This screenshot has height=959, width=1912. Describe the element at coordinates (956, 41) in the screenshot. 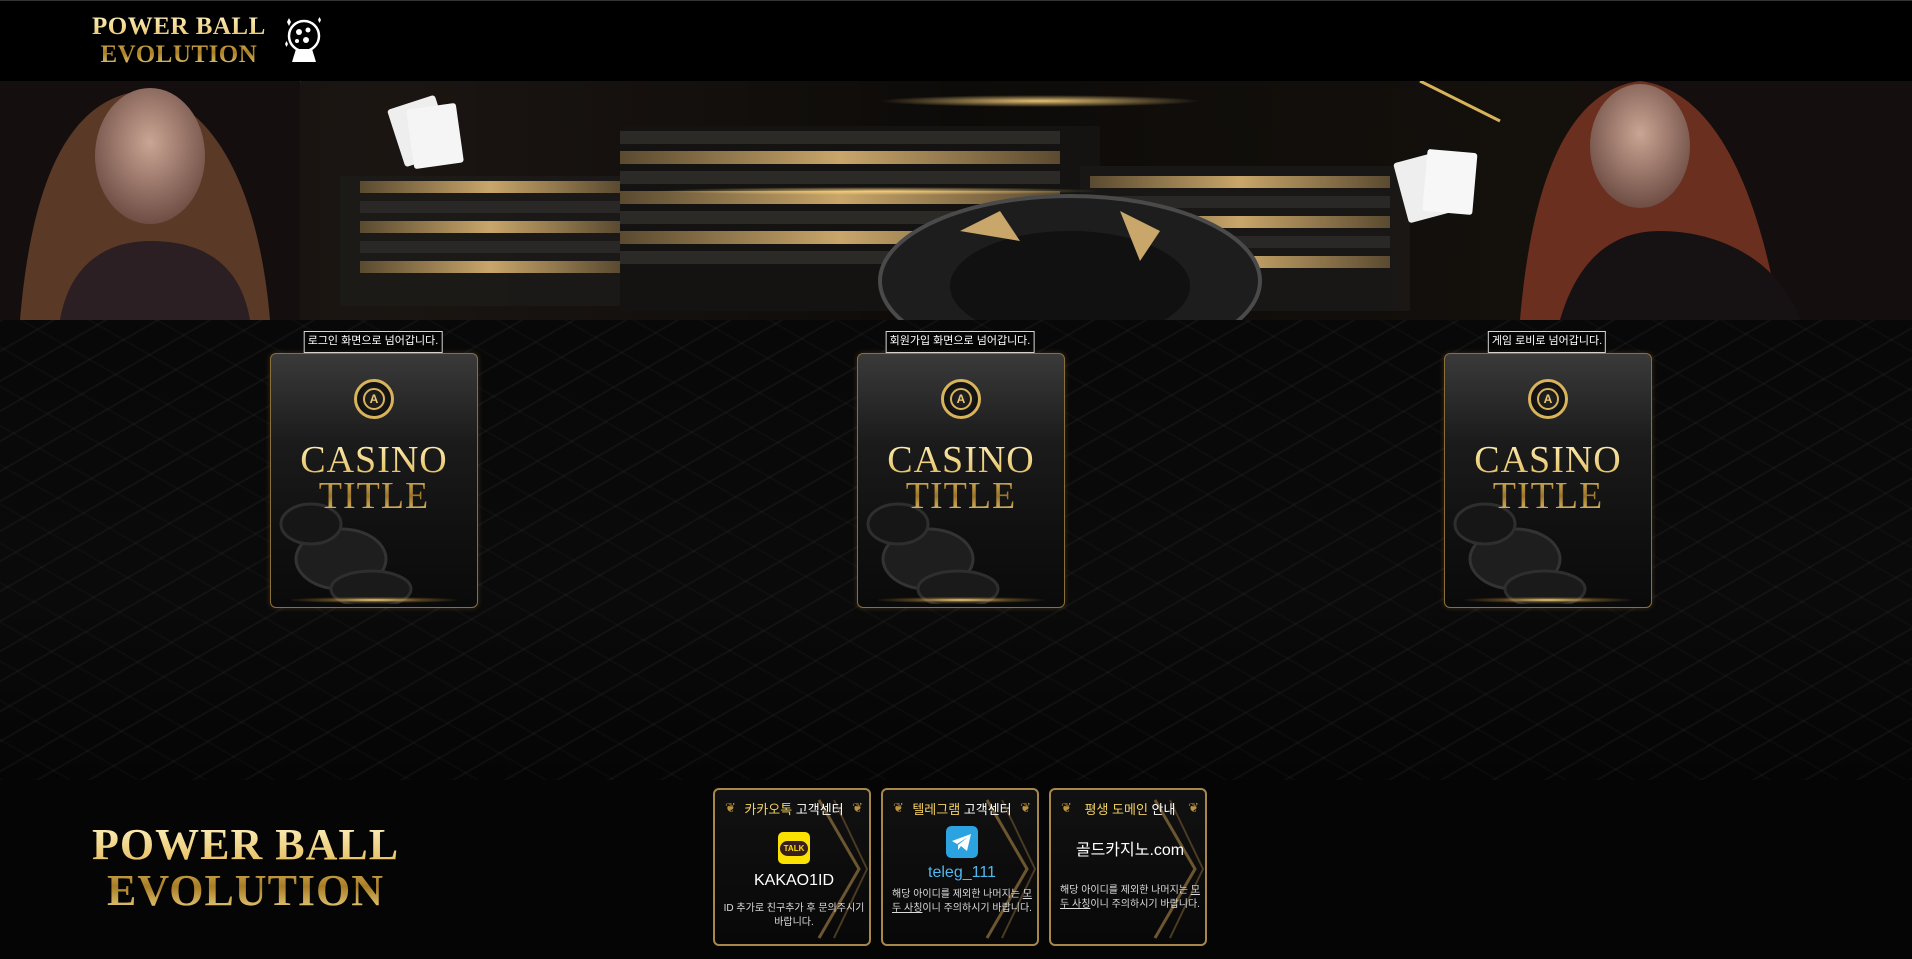

I see `site-header: POWER BALL EVOLUTION` at that location.